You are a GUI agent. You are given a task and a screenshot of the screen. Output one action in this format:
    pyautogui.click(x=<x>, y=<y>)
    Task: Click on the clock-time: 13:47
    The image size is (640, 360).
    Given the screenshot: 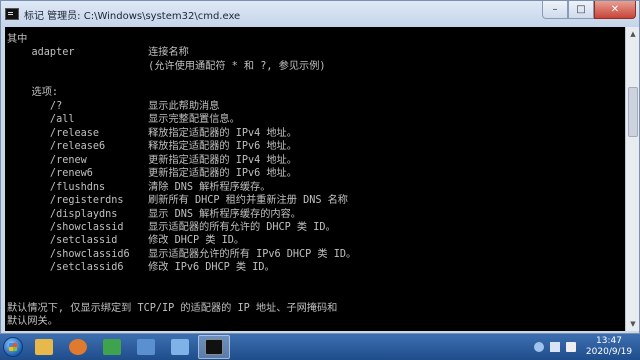 What is the action you would take?
    pyautogui.click(x=609, y=341)
    